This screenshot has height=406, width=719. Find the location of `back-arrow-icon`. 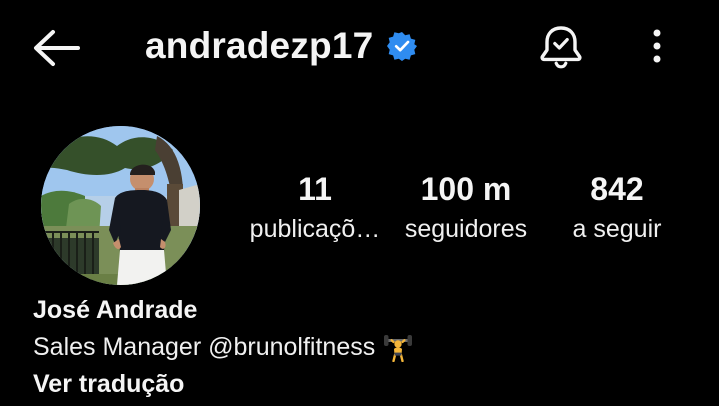

back-arrow-icon is located at coordinates (57, 48).